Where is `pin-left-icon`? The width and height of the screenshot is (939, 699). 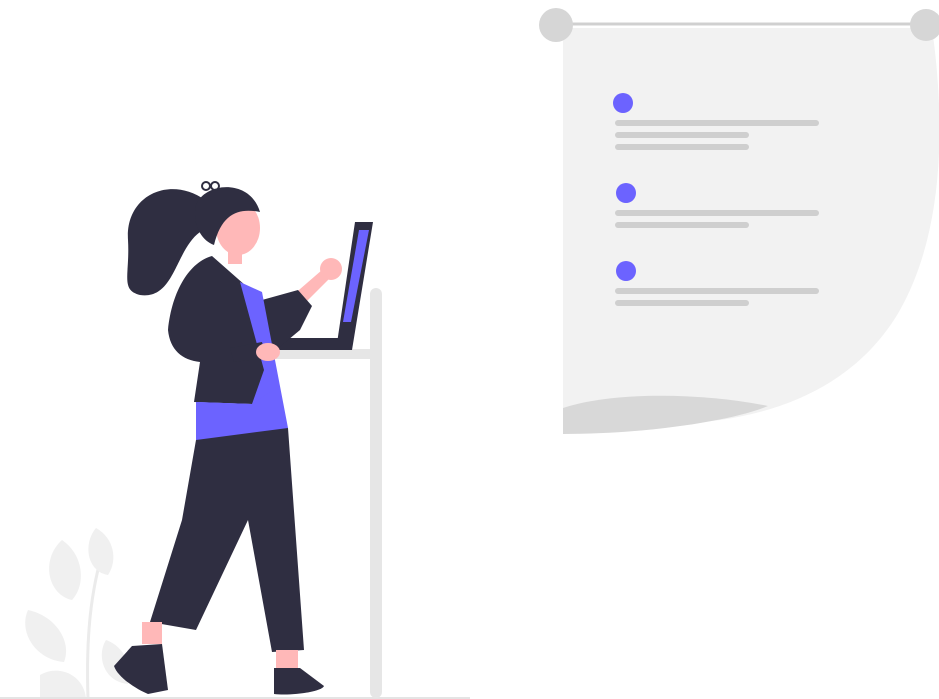
pin-left-icon is located at coordinates (556, 25).